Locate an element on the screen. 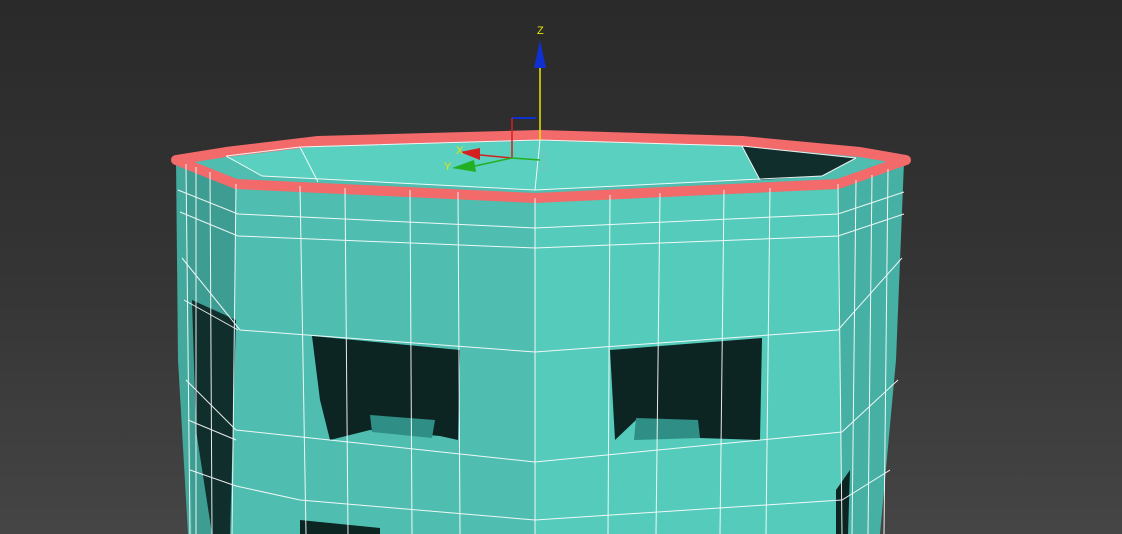 Image resolution: width=1122 pixels, height=534 pixels. gizmo-z-arrow is located at coordinates (540, 54).